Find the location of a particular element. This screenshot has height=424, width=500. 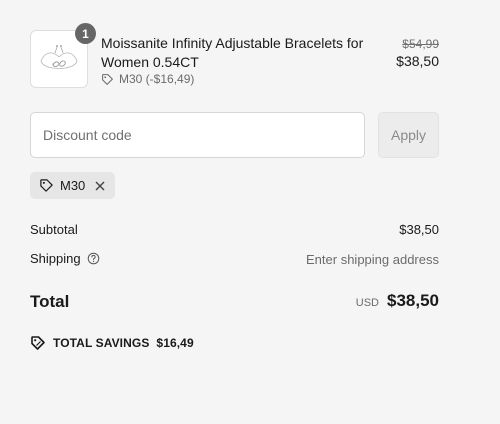

total-label: Total is located at coordinates (50, 301).